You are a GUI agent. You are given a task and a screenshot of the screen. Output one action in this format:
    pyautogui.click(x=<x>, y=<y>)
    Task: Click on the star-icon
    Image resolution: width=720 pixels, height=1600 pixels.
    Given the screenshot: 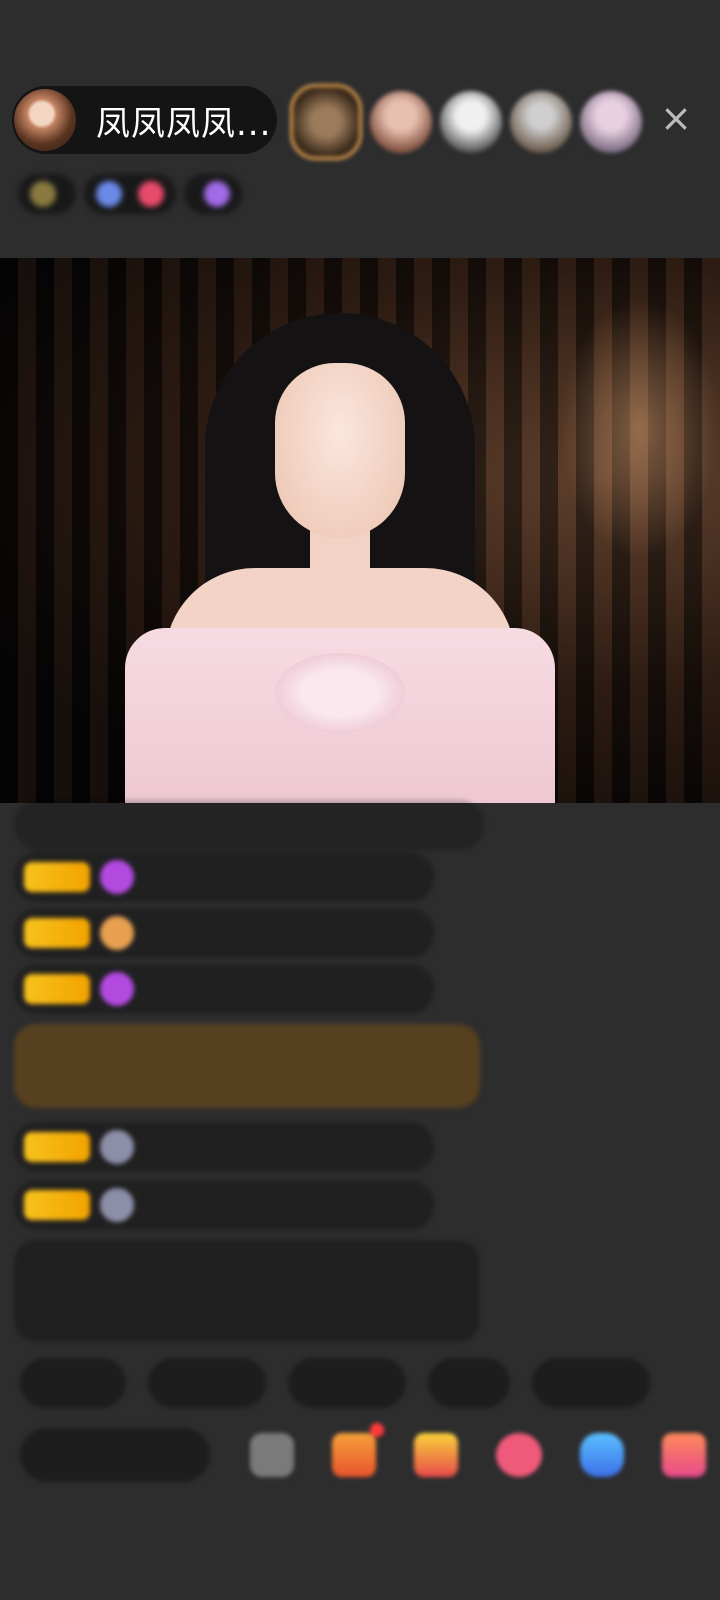 What is the action you would take?
    pyautogui.click(x=109, y=194)
    